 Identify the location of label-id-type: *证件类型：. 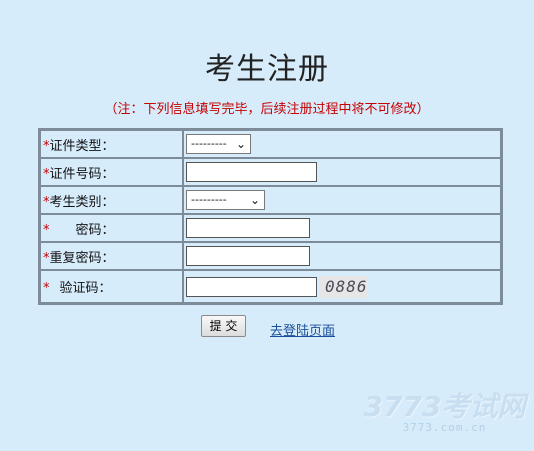
(111, 144).